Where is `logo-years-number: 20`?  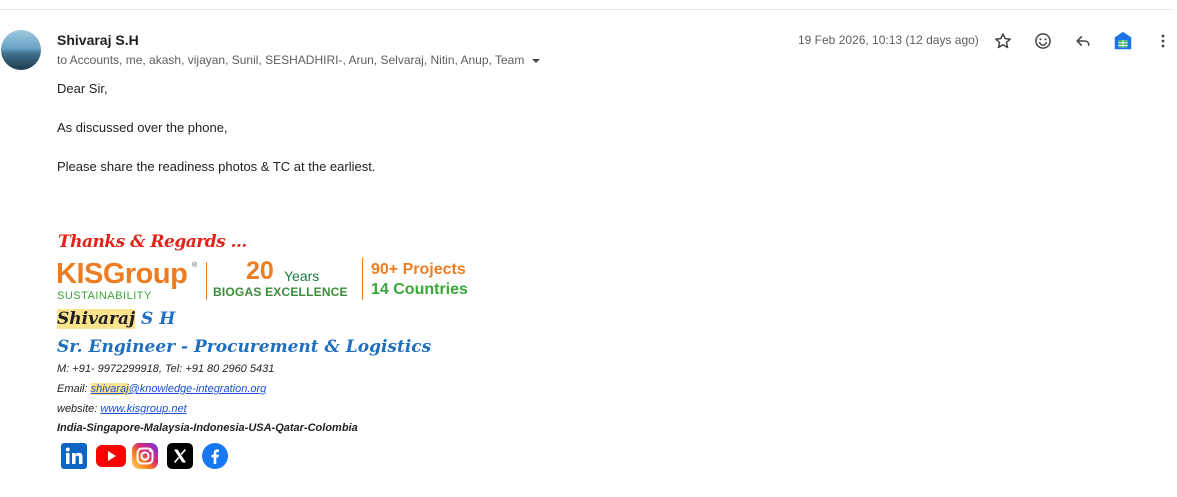
logo-years-number: 20 is located at coordinates (260, 271).